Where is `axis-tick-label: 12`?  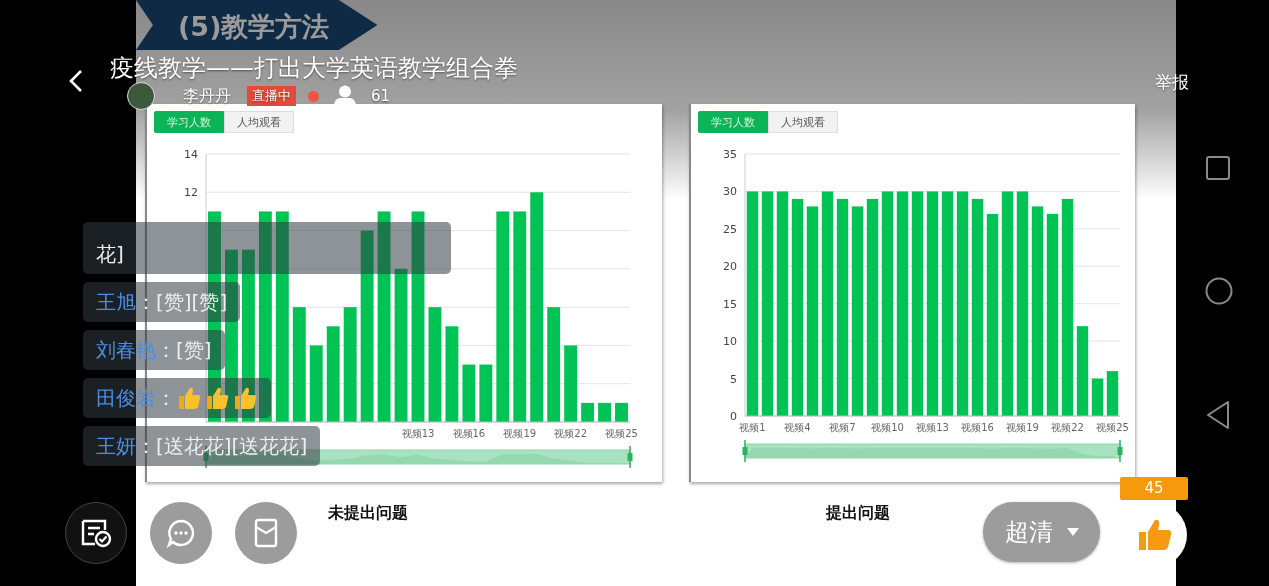 axis-tick-label: 12 is located at coordinates (191, 193).